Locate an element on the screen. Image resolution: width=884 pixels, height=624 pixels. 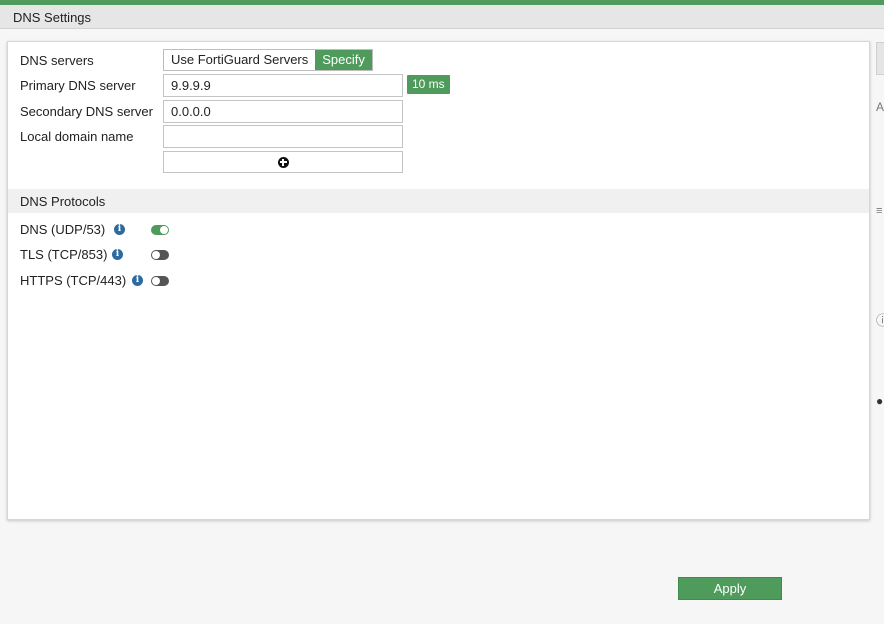
primary-dns-label: Primary DNS server is located at coordinates (78, 85).